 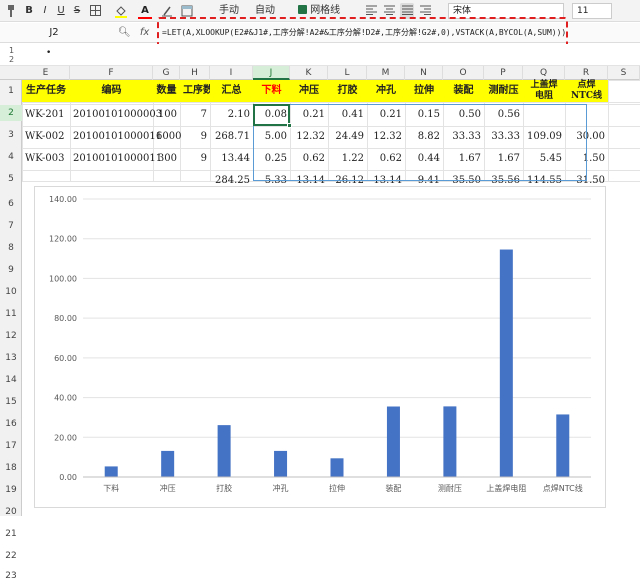 What do you see at coordinates (166, 91) in the screenshot?
I see `header-cell: 数量` at bounding box center [166, 91].